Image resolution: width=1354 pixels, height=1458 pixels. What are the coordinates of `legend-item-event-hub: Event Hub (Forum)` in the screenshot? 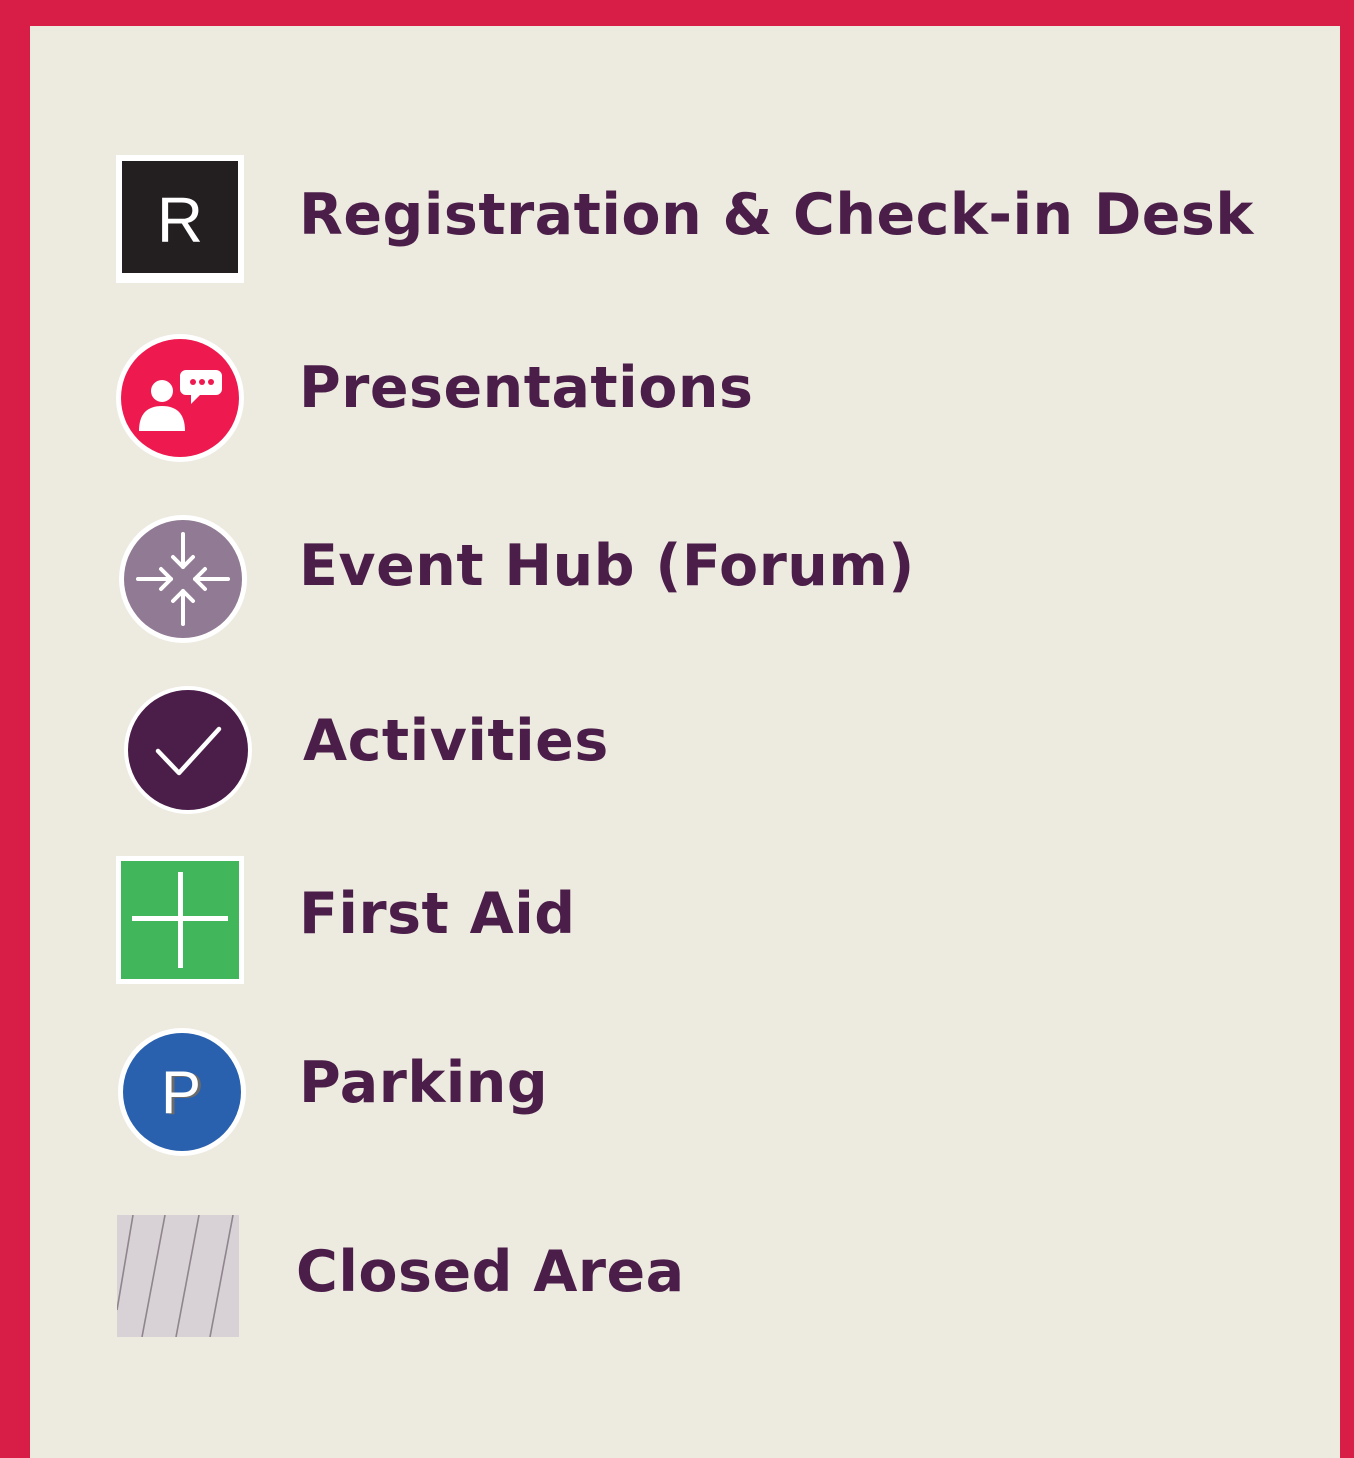 It's located at (685, 579).